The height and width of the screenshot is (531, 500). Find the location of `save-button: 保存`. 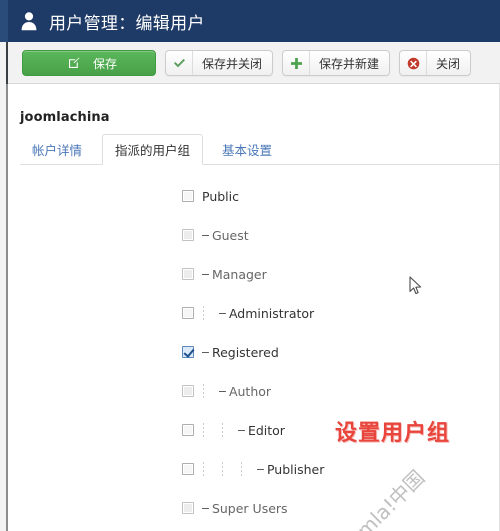

save-button: 保存 is located at coordinates (89, 63).